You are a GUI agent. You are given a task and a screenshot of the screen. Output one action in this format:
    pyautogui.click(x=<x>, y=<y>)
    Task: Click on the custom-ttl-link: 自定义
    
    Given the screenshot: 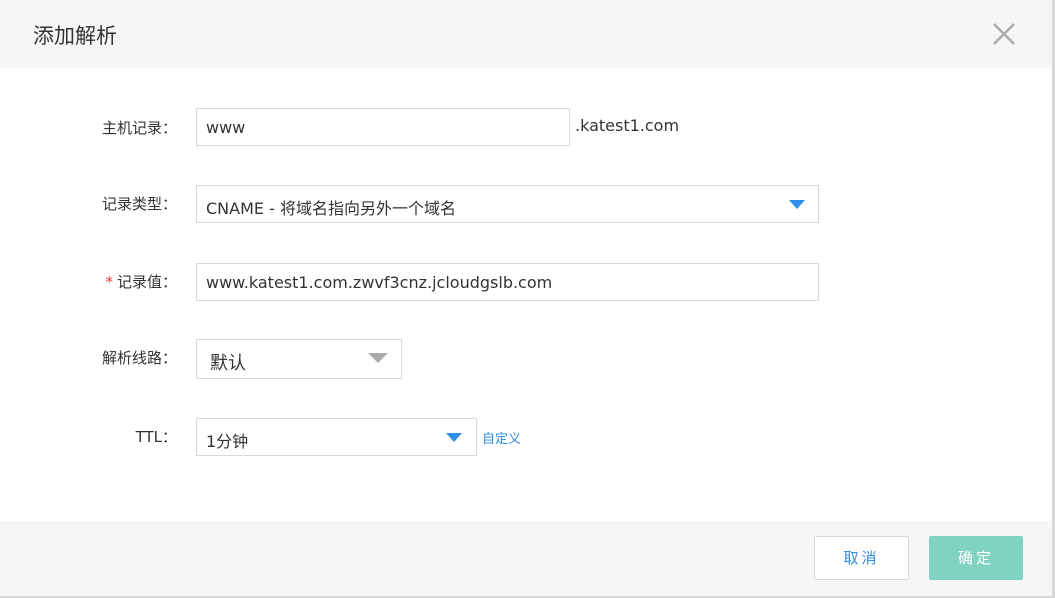 What is the action you would take?
    pyautogui.click(x=501, y=437)
    